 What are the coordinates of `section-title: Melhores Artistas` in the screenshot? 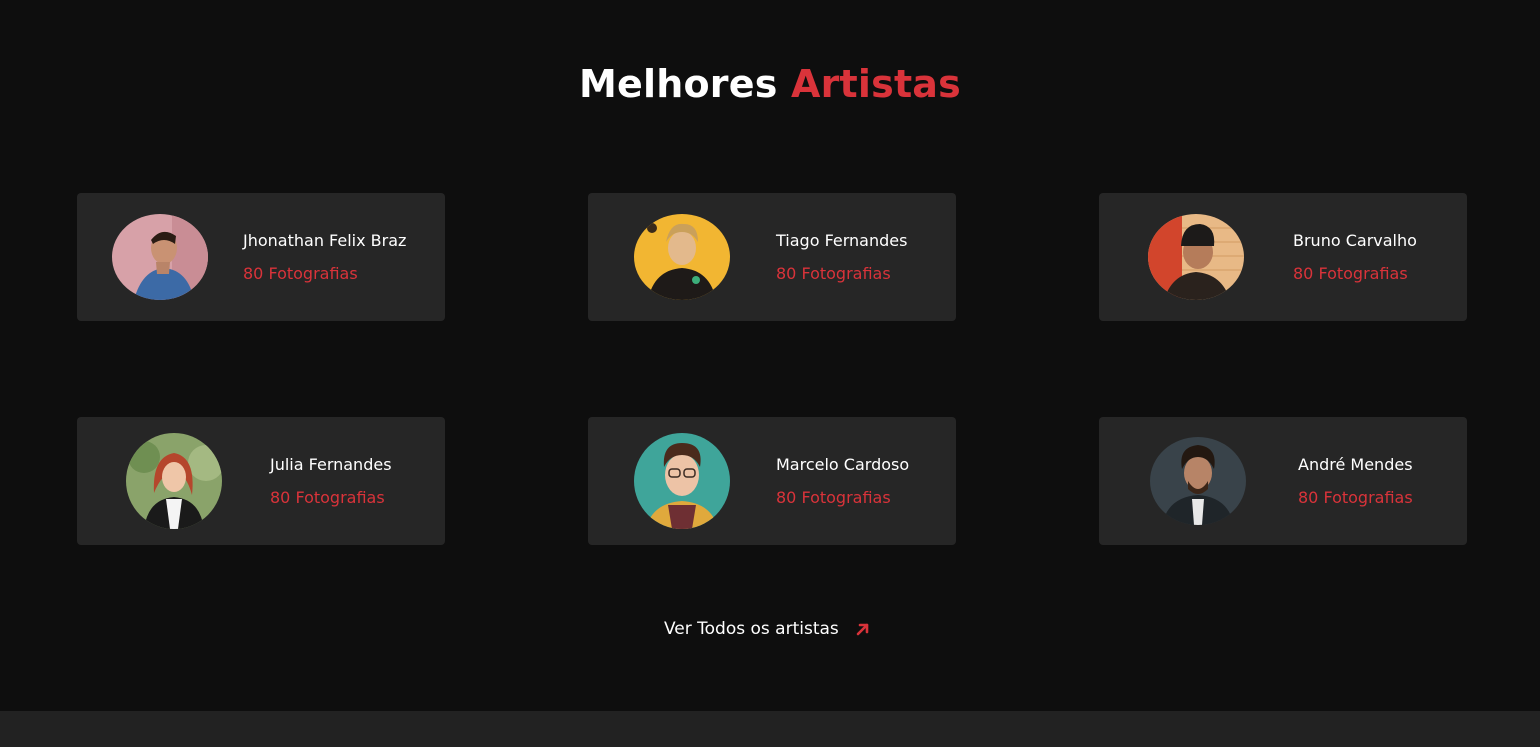 It's located at (770, 84).